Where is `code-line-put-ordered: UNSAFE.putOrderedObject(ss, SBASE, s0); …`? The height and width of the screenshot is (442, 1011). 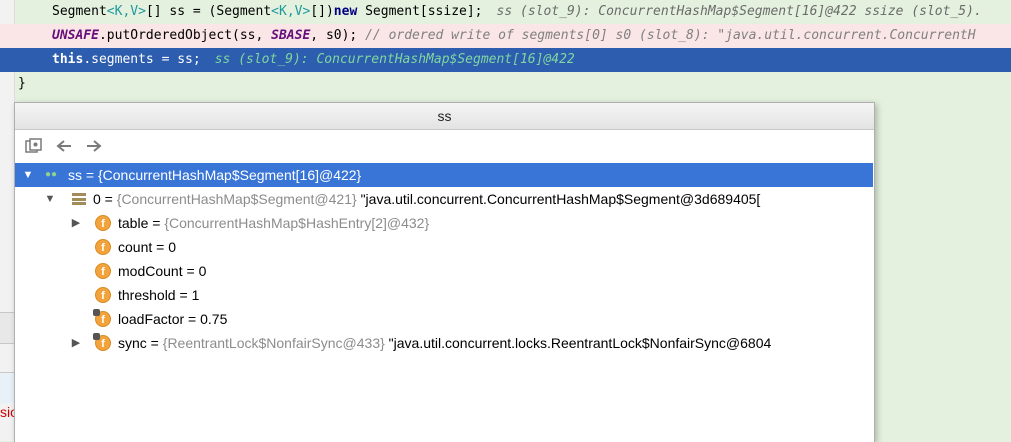
code-line-put-ordered: UNSAFE.putOrderedObject(ss, SBASE, s0); … is located at coordinates (505, 36).